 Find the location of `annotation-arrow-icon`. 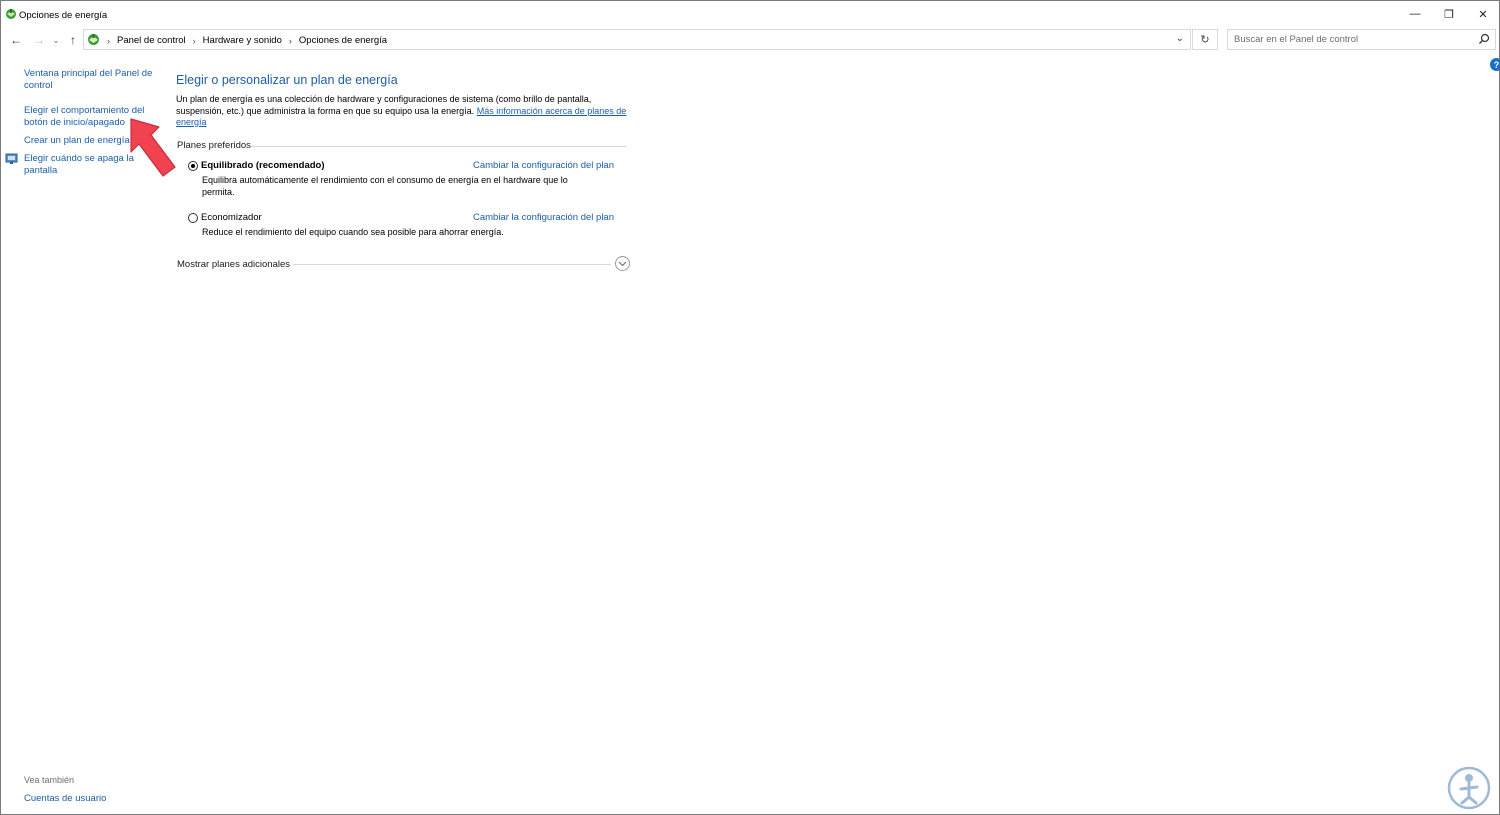

annotation-arrow-icon is located at coordinates (153, 147).